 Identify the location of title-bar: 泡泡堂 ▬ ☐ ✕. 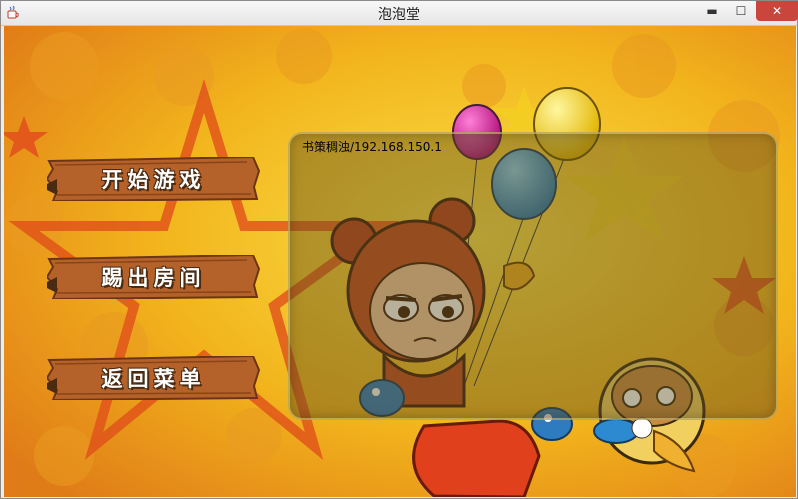
(399, 13).